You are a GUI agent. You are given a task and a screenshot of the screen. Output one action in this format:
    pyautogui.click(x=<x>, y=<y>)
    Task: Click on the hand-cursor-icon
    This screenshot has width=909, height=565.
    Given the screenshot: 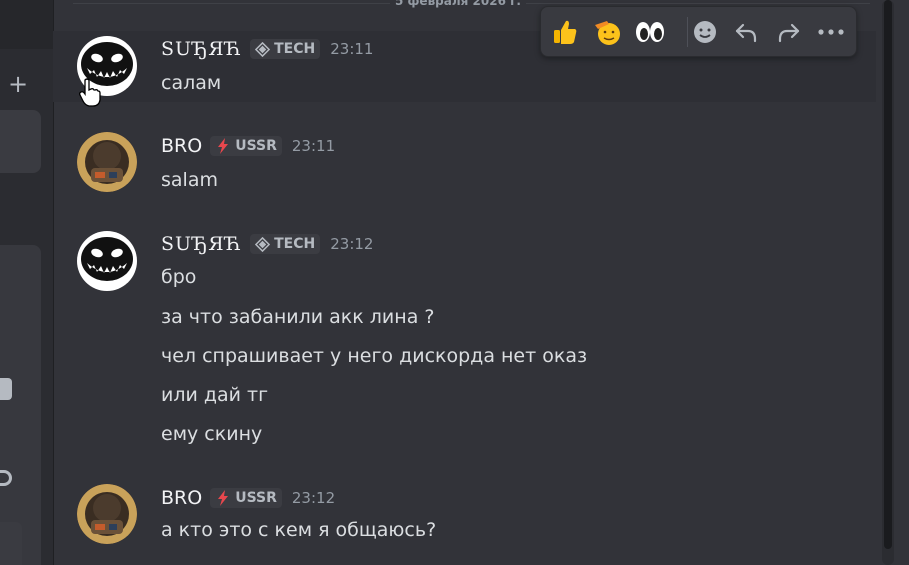 What is the action you would take?
    pyautogui.click(x=90, y=92)
    